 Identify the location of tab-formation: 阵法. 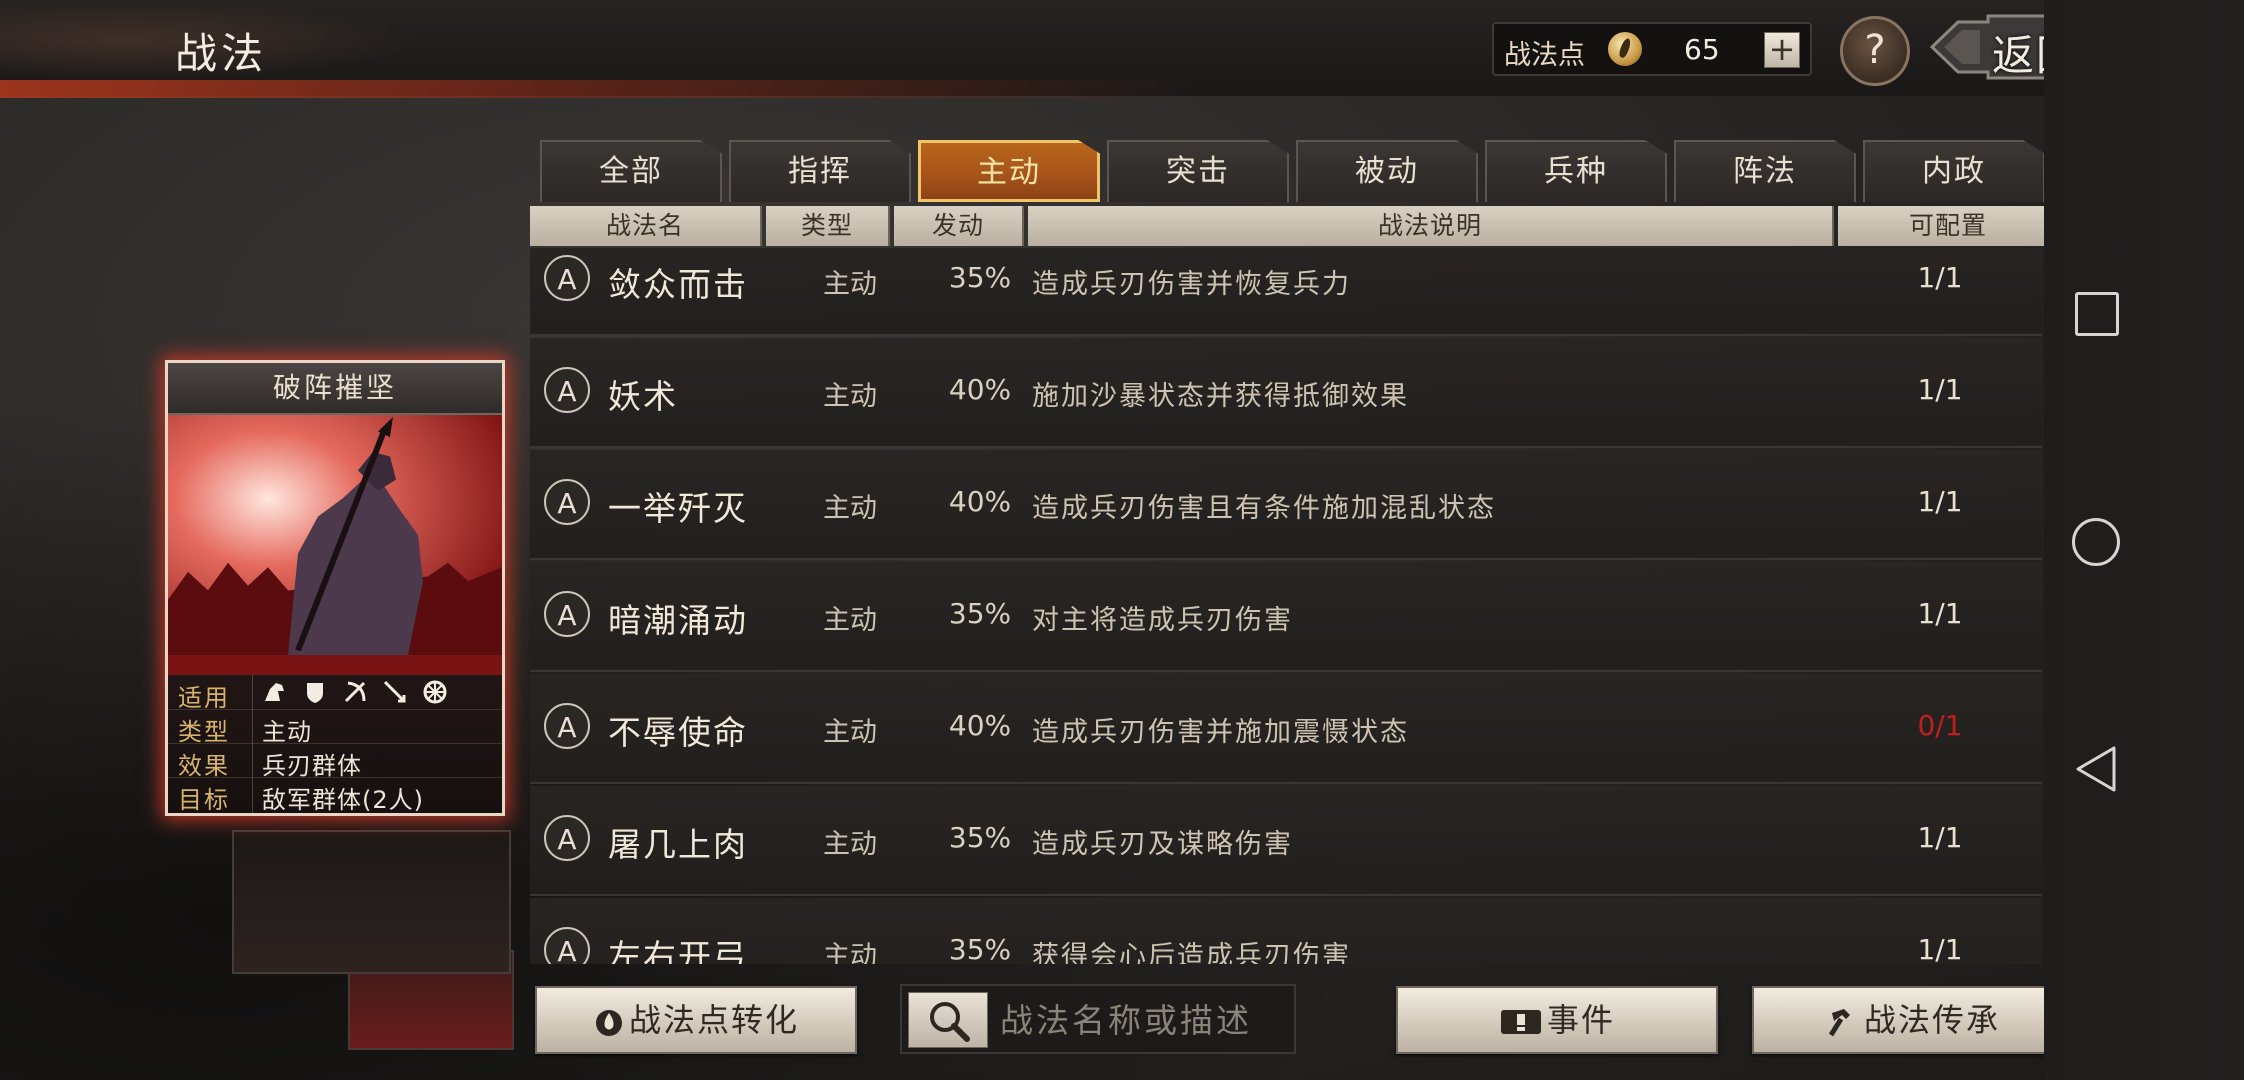
(1765, 171).